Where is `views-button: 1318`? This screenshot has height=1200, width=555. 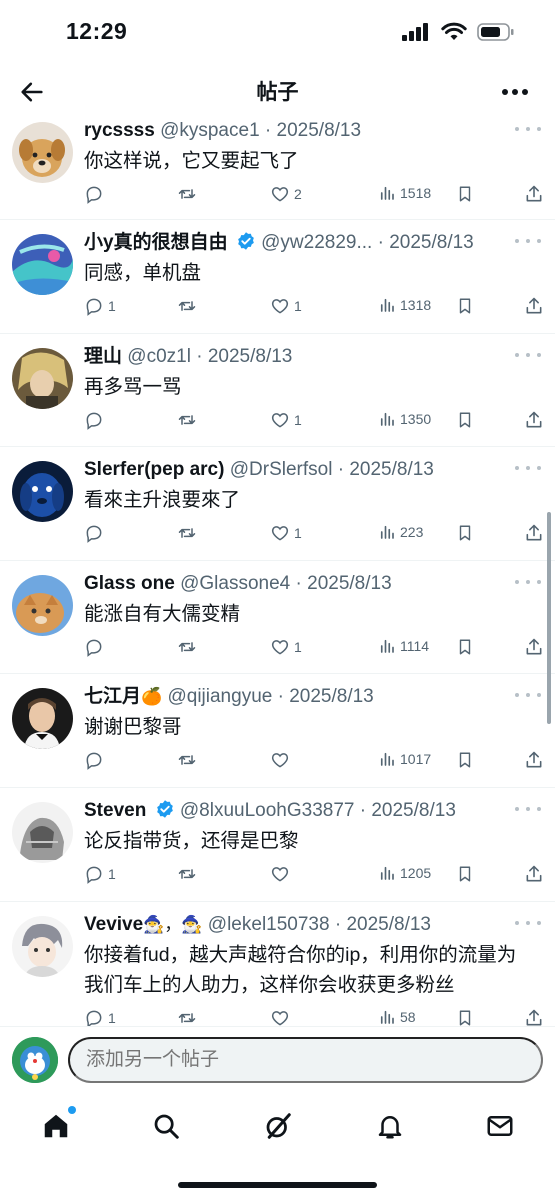
views-button: 1318 is located at coordinates (404, 305).